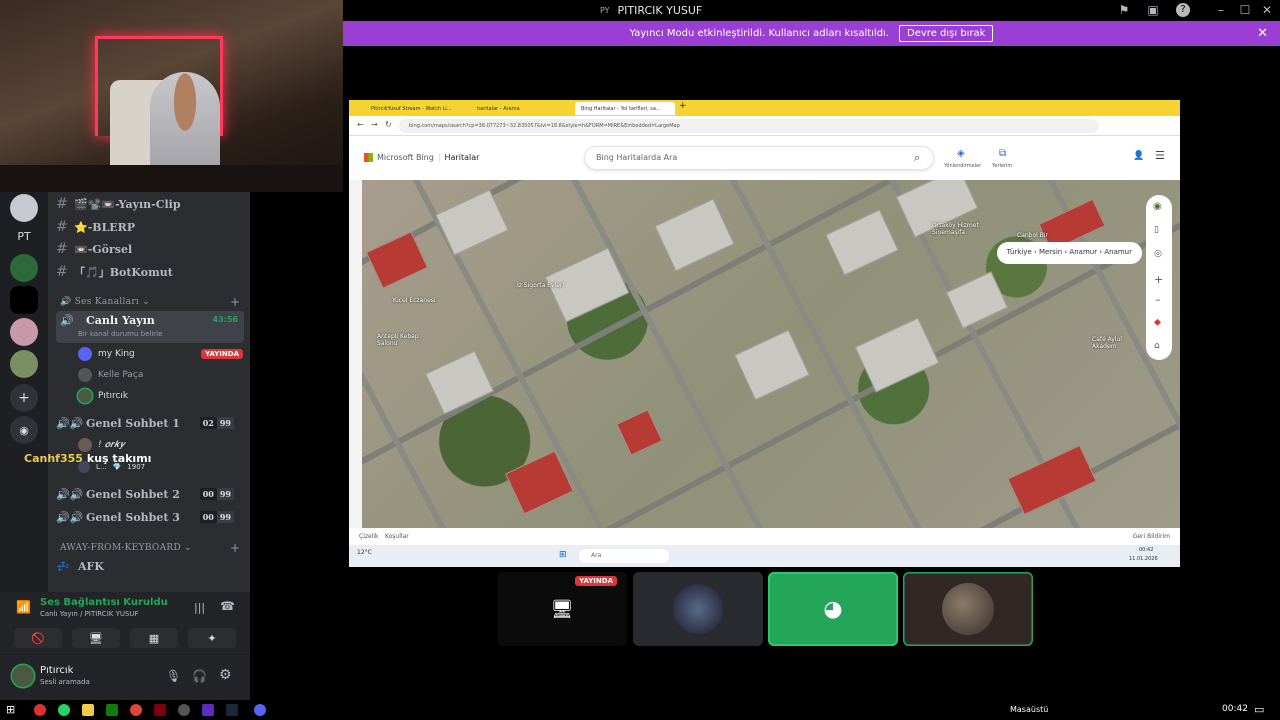 Image resolution: width=1280 pixels, height=720 pixels. Describe the element at coordinates (1158, 279) in the screenshot. I see `zoom-in-icon: +` at that location.